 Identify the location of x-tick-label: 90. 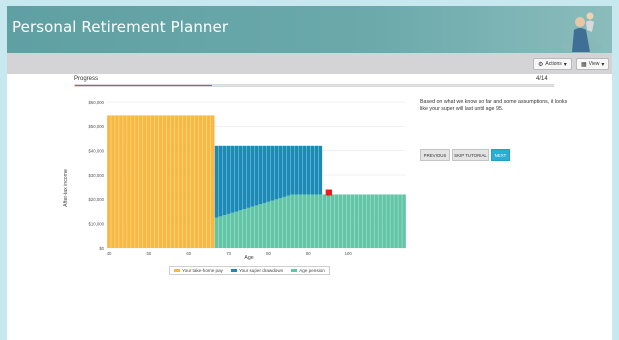
(308, 253).